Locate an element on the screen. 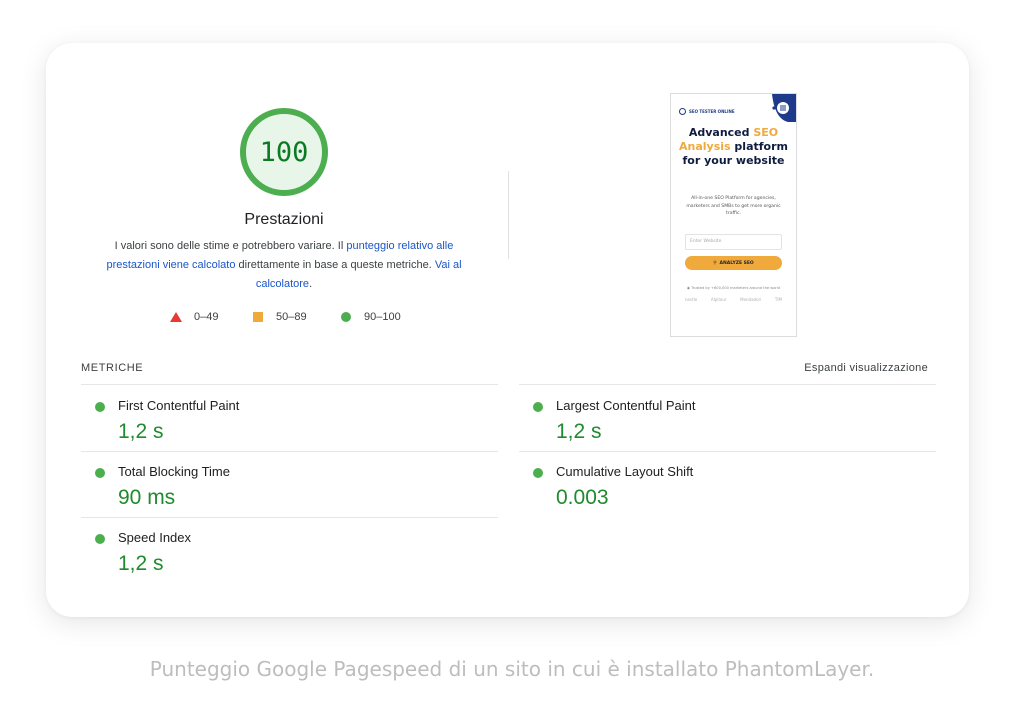 This screenshot has height=711, width=1024. brand-logo: nestle is located at coordinates (691, 299).